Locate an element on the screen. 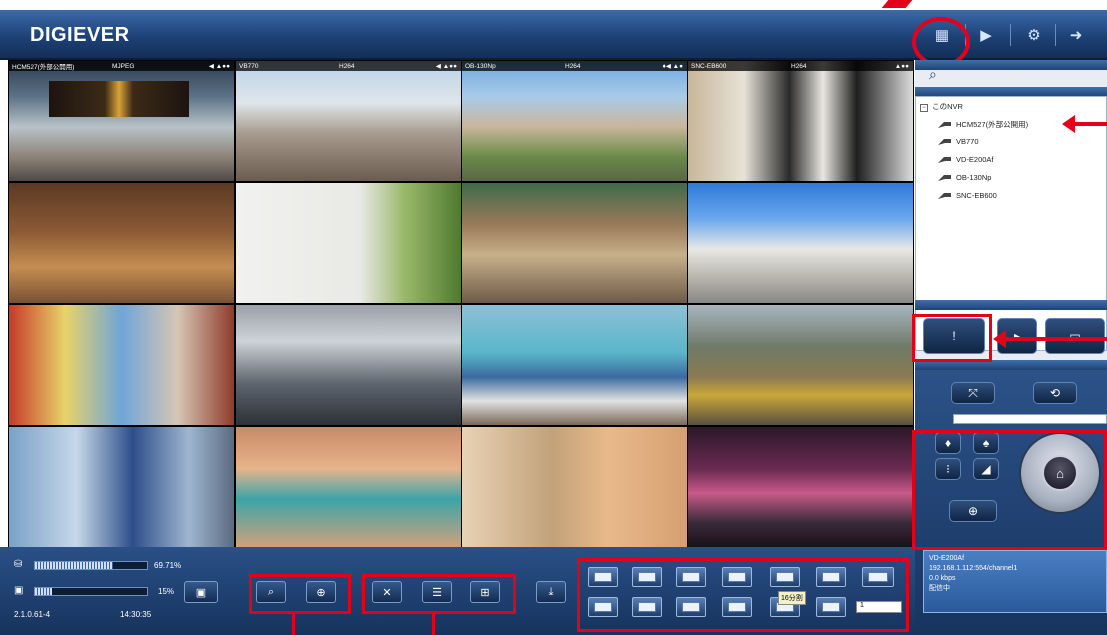 The height and width of the screenshot is (635, 1107). collapse-icon: − is located at coordinates (924, 108).